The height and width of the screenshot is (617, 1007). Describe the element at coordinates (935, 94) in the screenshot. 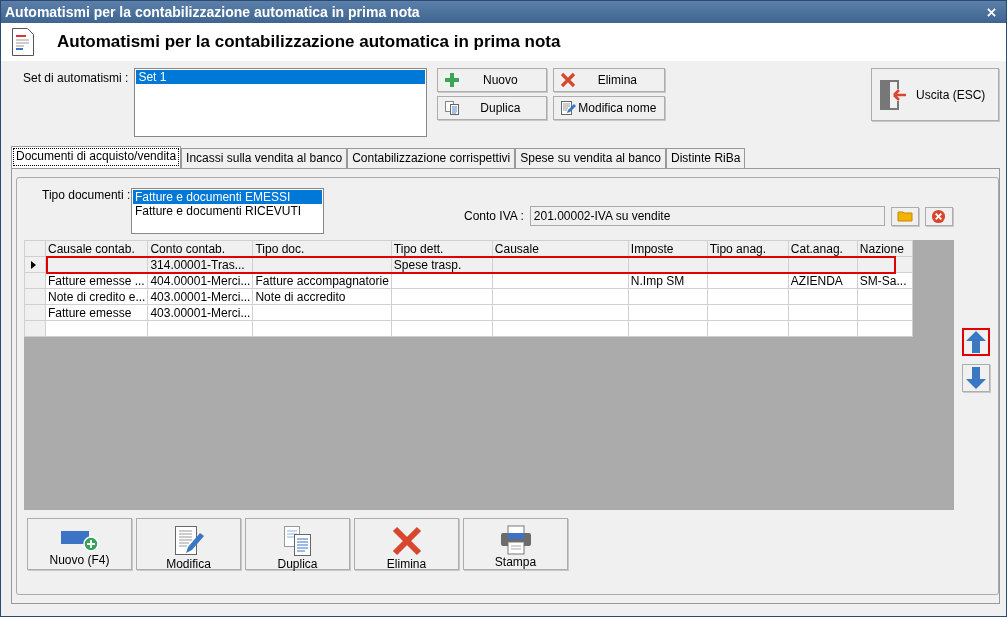

I see `exit-button: Uscita (ESC)` at that location.